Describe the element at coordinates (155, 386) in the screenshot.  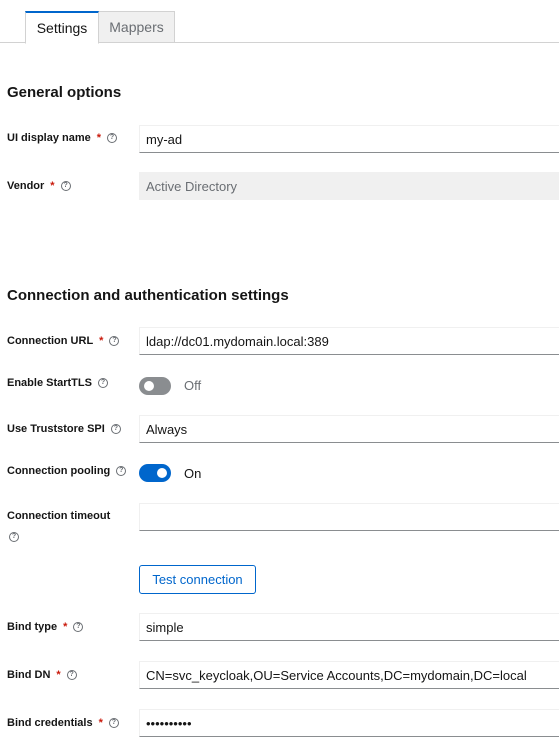
I see `starttls-toggle` at that location.